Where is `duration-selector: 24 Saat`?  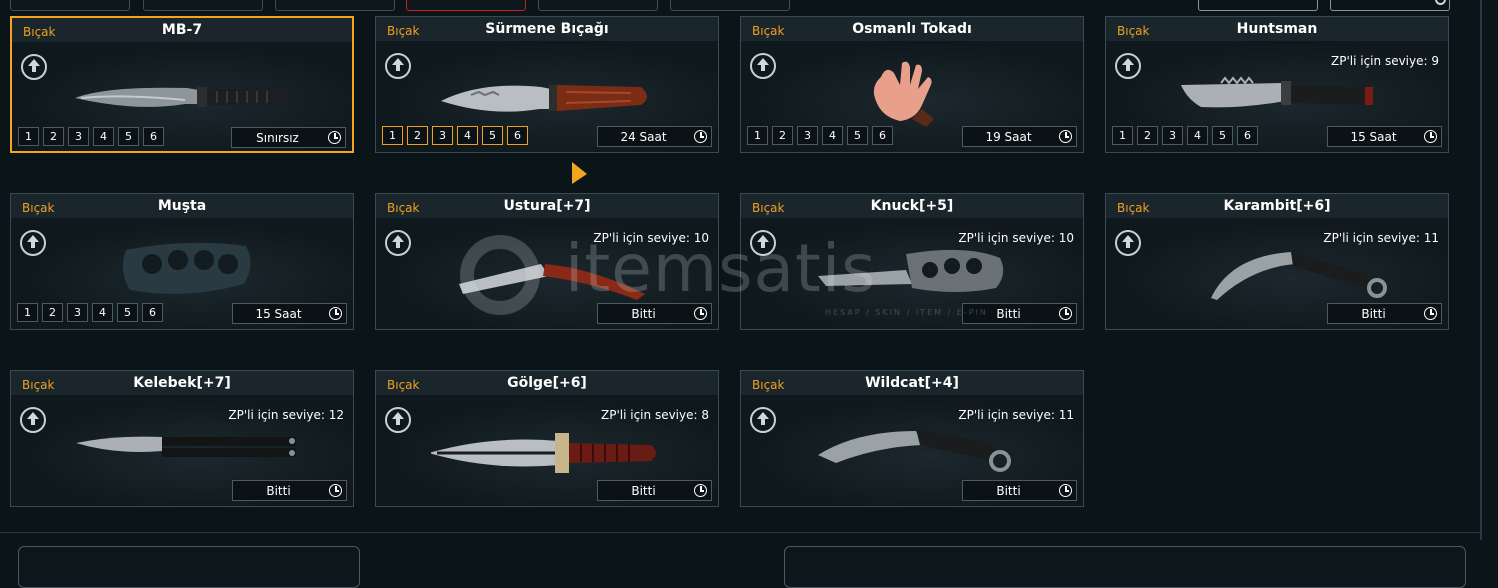
duration-selector: 24 Saat is located at coordinates (654, 136).